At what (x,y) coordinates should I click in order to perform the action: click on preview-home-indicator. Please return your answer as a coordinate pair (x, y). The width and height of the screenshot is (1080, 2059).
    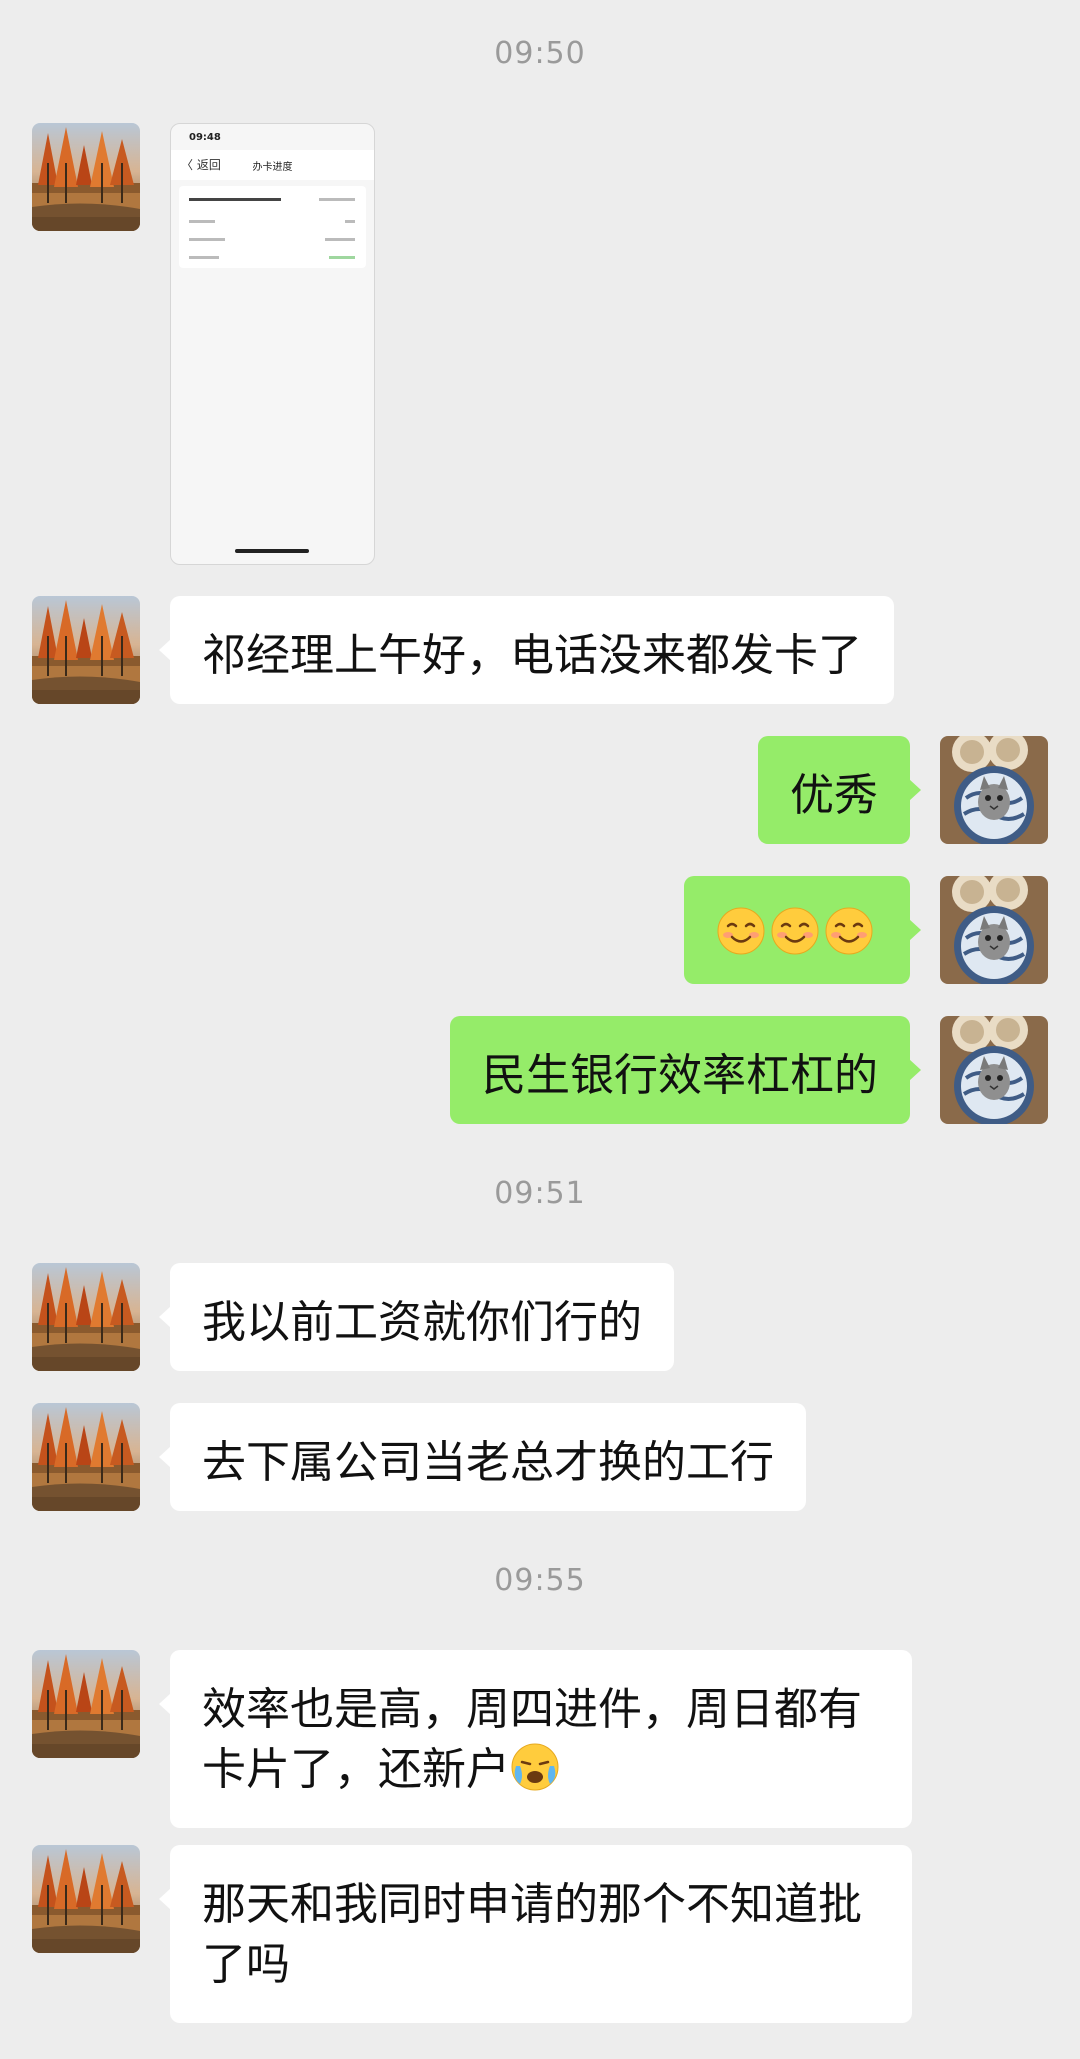
    Looking at the image, I should click on (272, 551).